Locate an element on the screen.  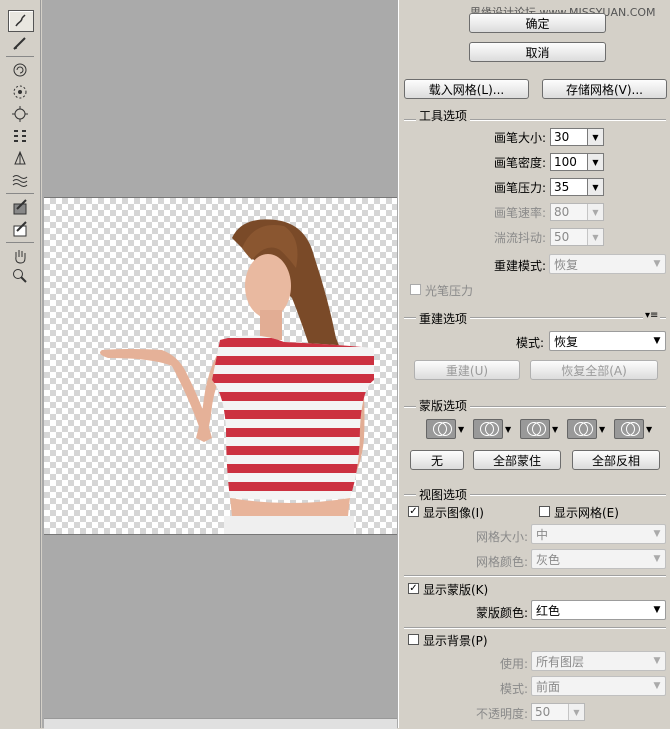
reconstruct-button: 重建(U) is located at coordinates (467, 370).